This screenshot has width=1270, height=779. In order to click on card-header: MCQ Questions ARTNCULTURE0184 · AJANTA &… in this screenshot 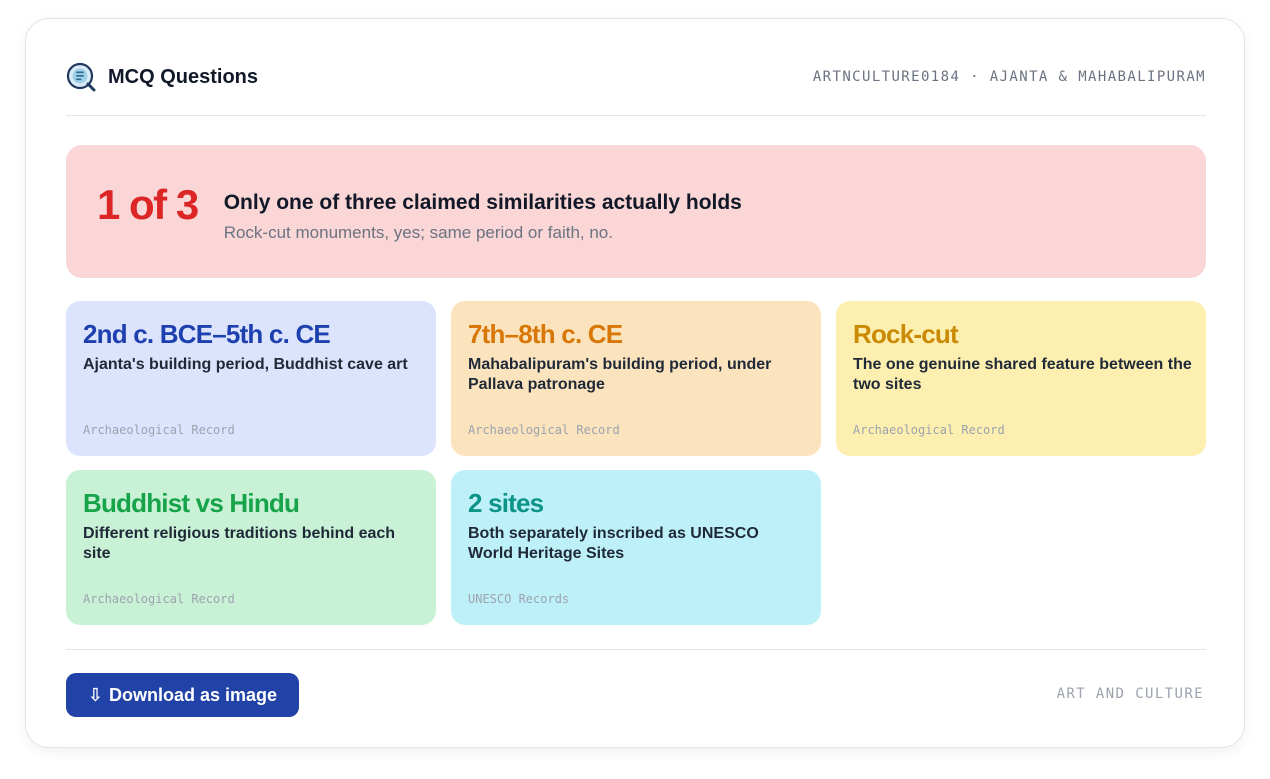, I will do `click(636, 77)`.